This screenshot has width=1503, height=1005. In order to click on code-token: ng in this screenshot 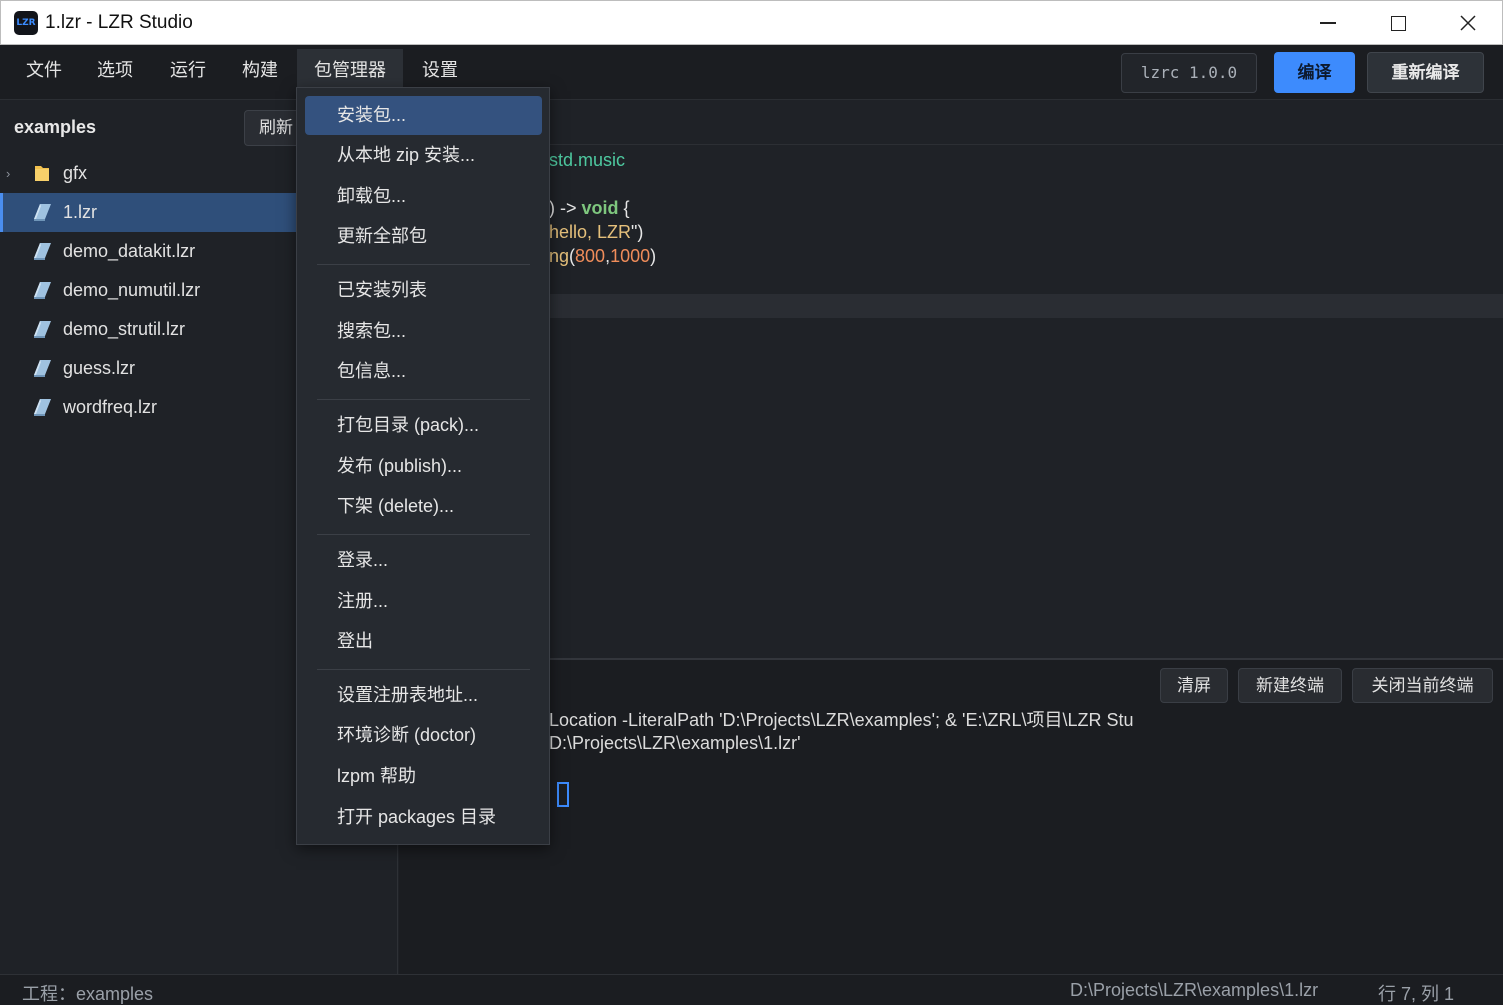, I will do `click(559, 256)`.